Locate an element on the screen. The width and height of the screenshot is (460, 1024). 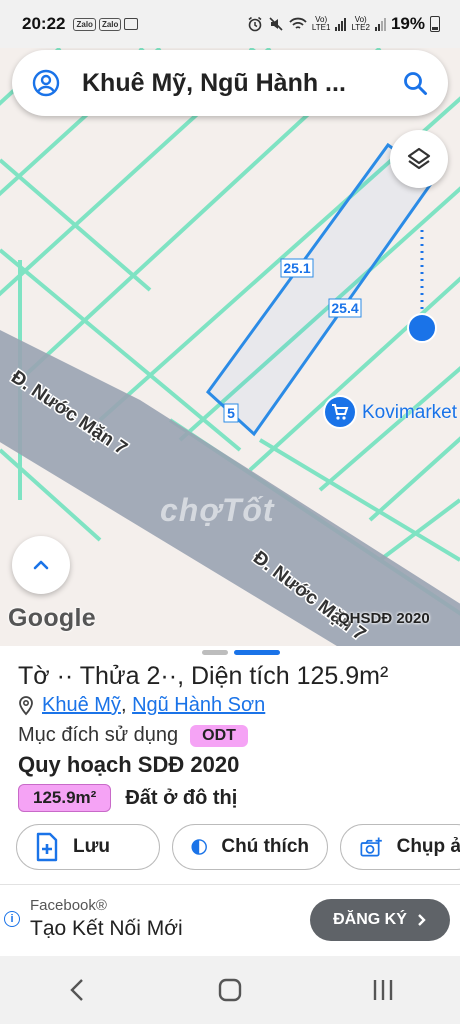
parcel-address: Khuê Mỹ, Ngũ Hành Sơn is located at coordinates (141, 705).